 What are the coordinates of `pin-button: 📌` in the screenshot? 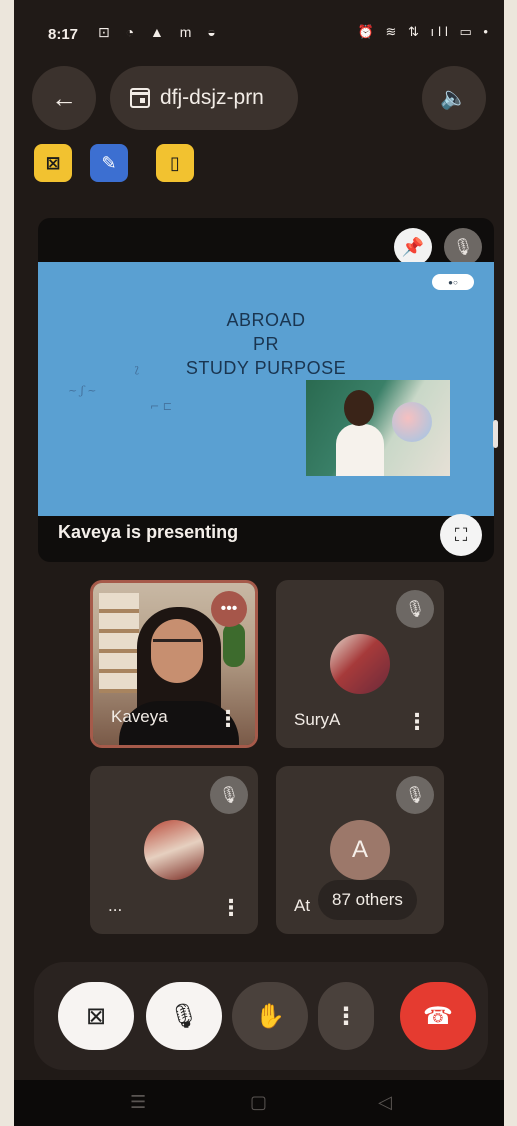 It's located at (413, 247).